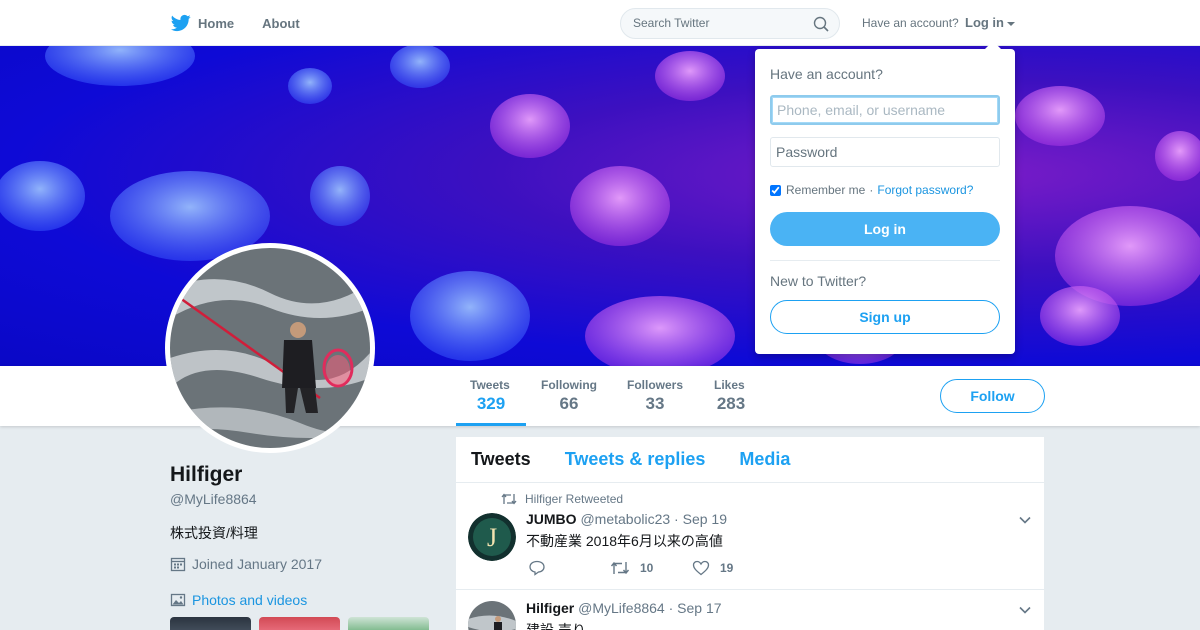 The image size is (1200, 630). What do you see at coordinates (206, 475) in the screenshot?
I see `profile-name: Hilfiger` at bounding box center [206, 475].